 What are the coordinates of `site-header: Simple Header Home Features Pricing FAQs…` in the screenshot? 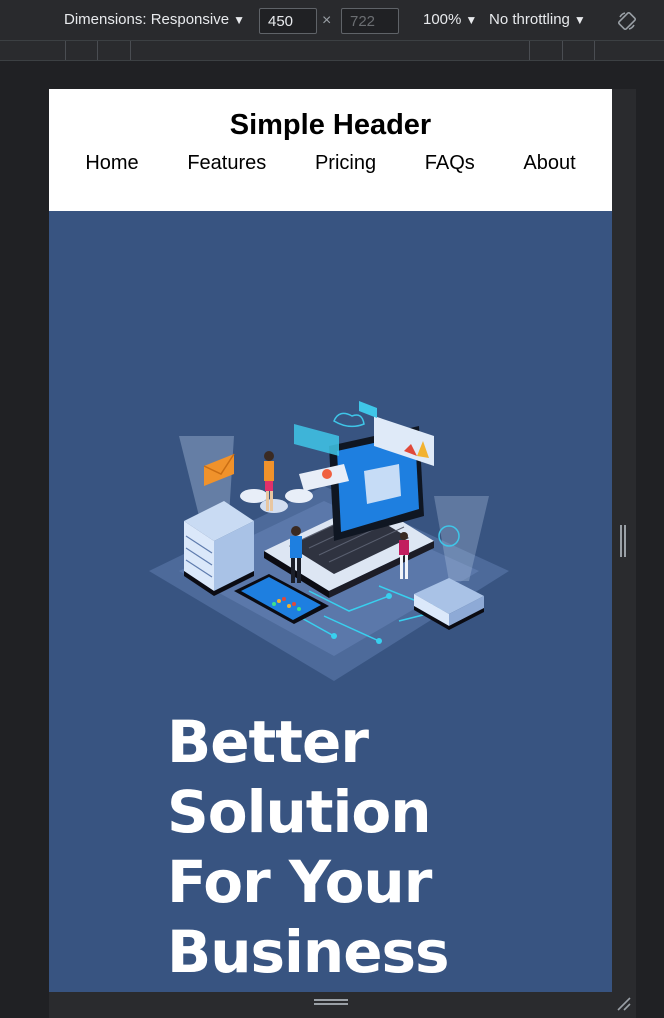 It's located at (330, 150).